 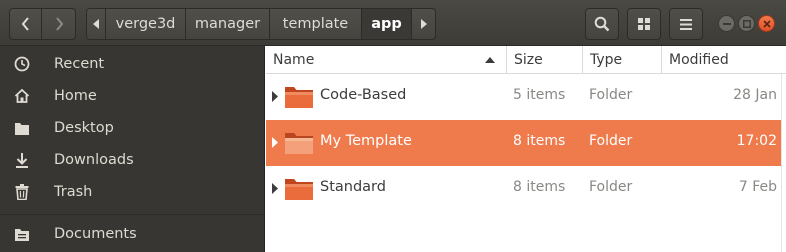 What do you see at coordinates (22, 128) in the screenshot?
I see `desktop-folder-icon` at bounding box center [22, 128].